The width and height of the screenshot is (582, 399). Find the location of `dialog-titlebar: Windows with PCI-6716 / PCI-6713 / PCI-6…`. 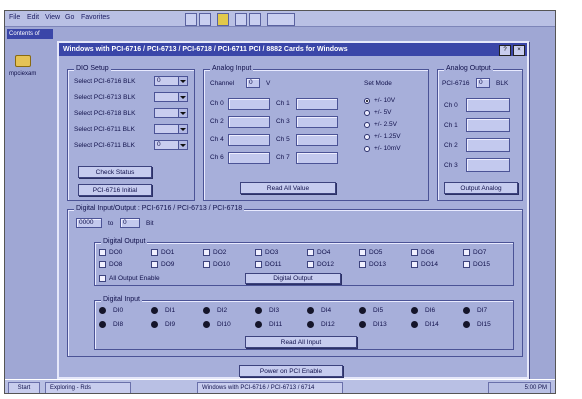

dialog-titlebar: Windows with PCI-6716 / PCI-6713 / PCI-6… is located at coordinates (293, 49).